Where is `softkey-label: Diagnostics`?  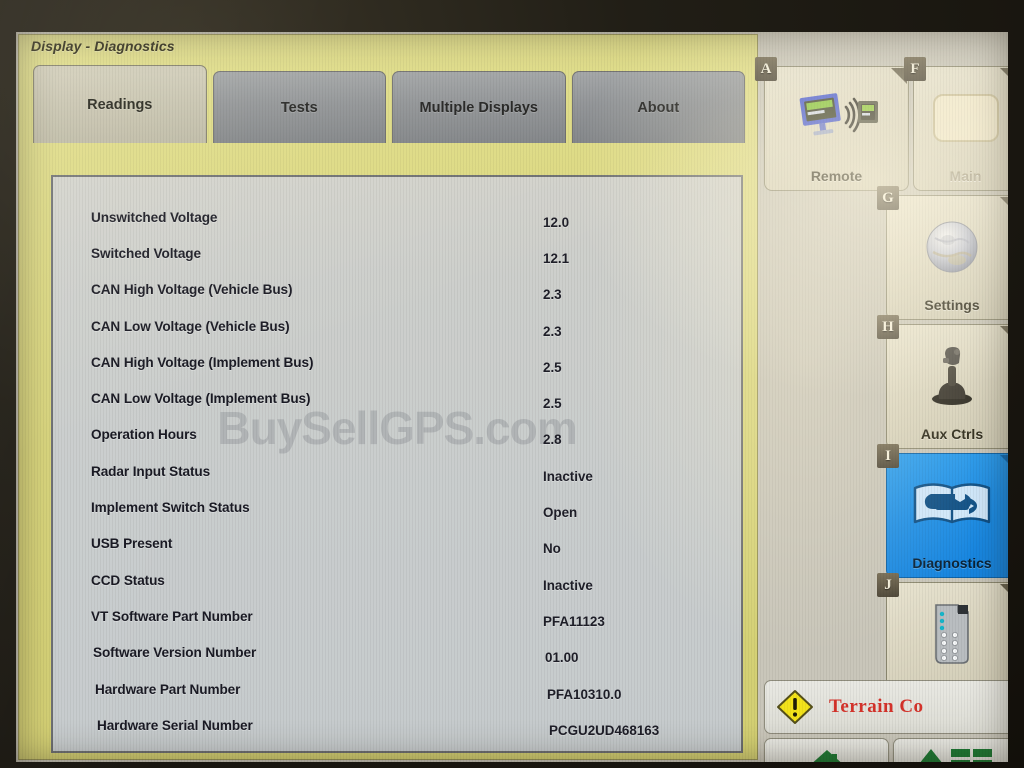
softkey-label: Diagnostics is located at coordinates (952, 563).